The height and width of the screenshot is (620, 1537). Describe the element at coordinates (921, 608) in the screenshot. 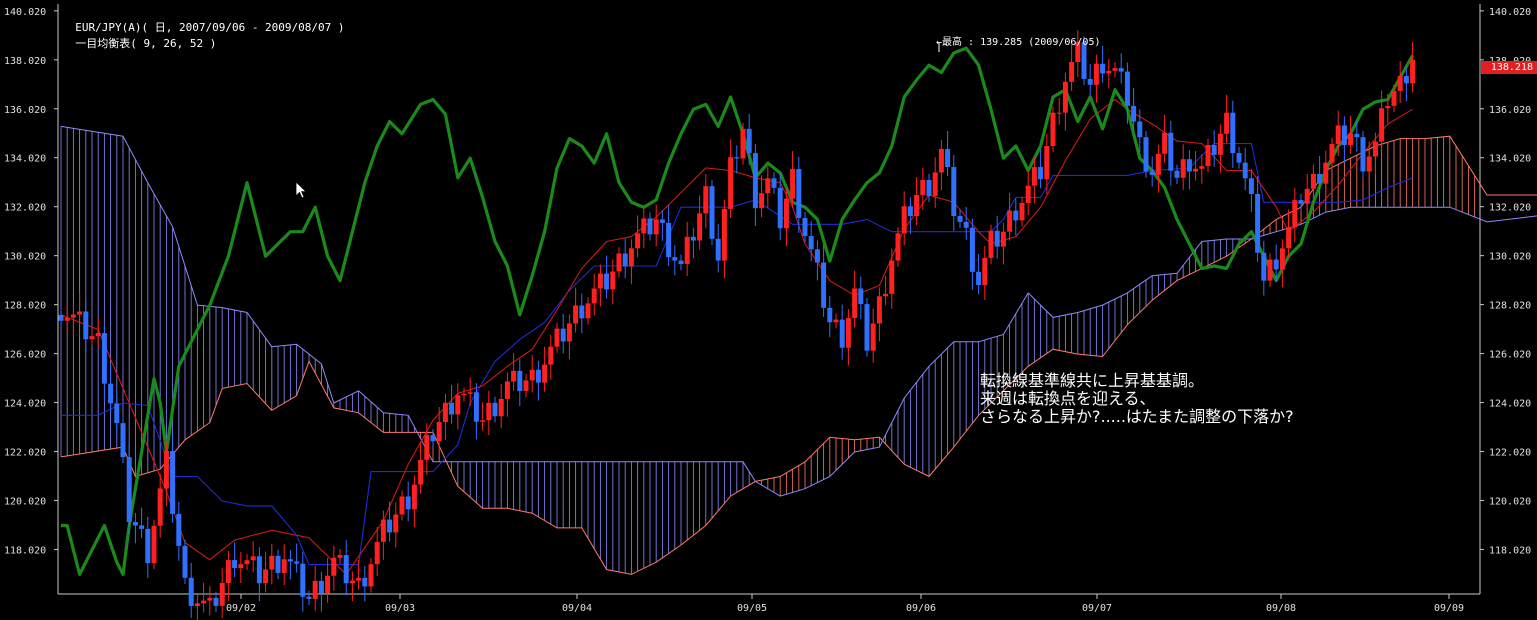

I see `x-tick-label: 09/06` at that location.